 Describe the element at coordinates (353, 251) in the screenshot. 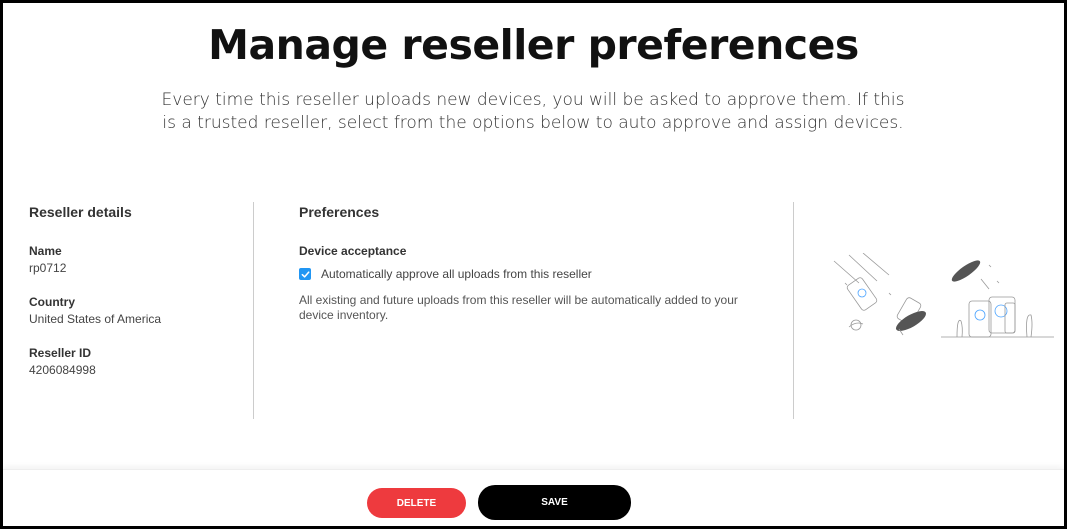

I see `device-acceptance-label: Device acceptance` at that location.